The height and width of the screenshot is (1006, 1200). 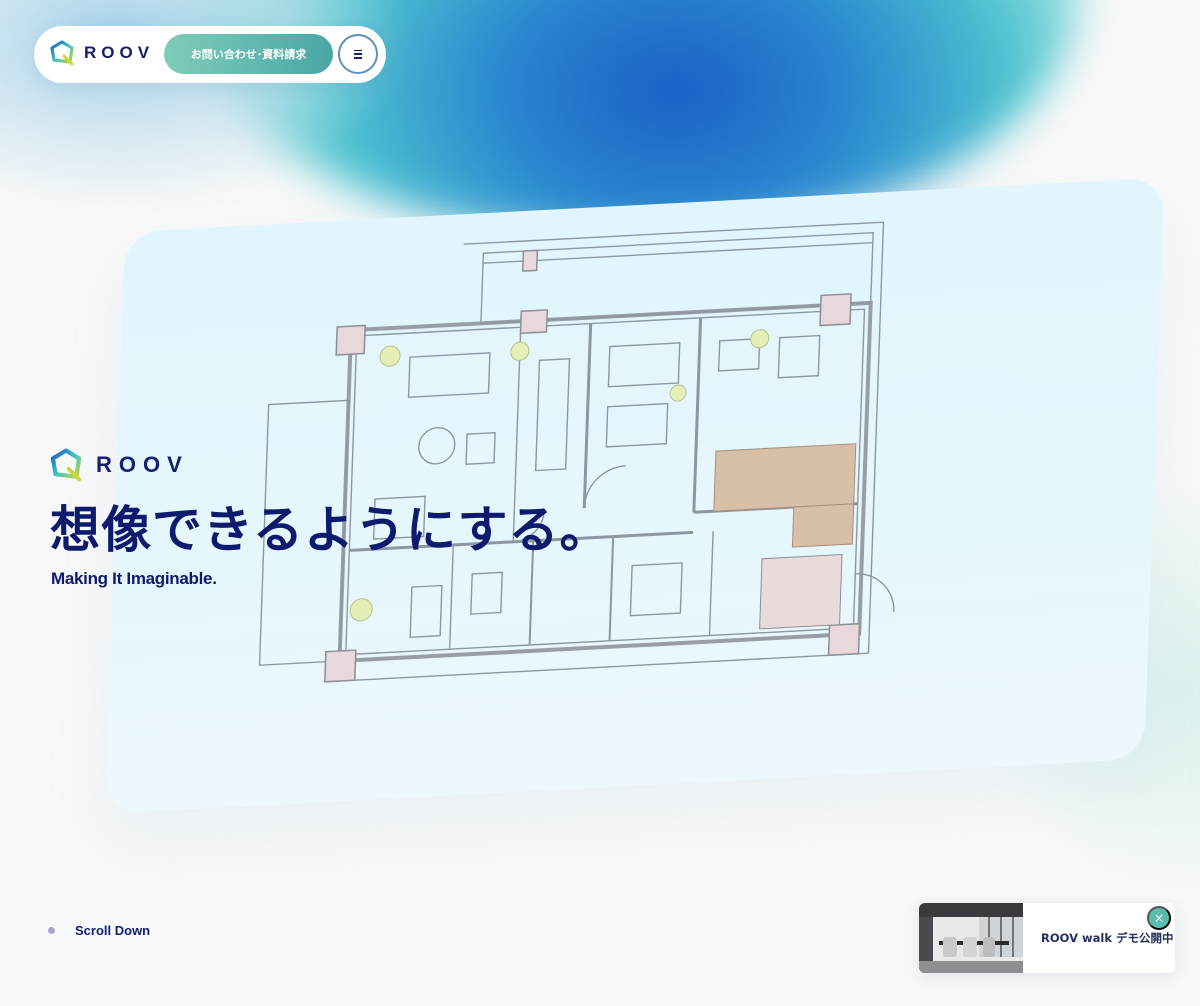 I want to click on hamburger-icon, so click(x=358, y=54).